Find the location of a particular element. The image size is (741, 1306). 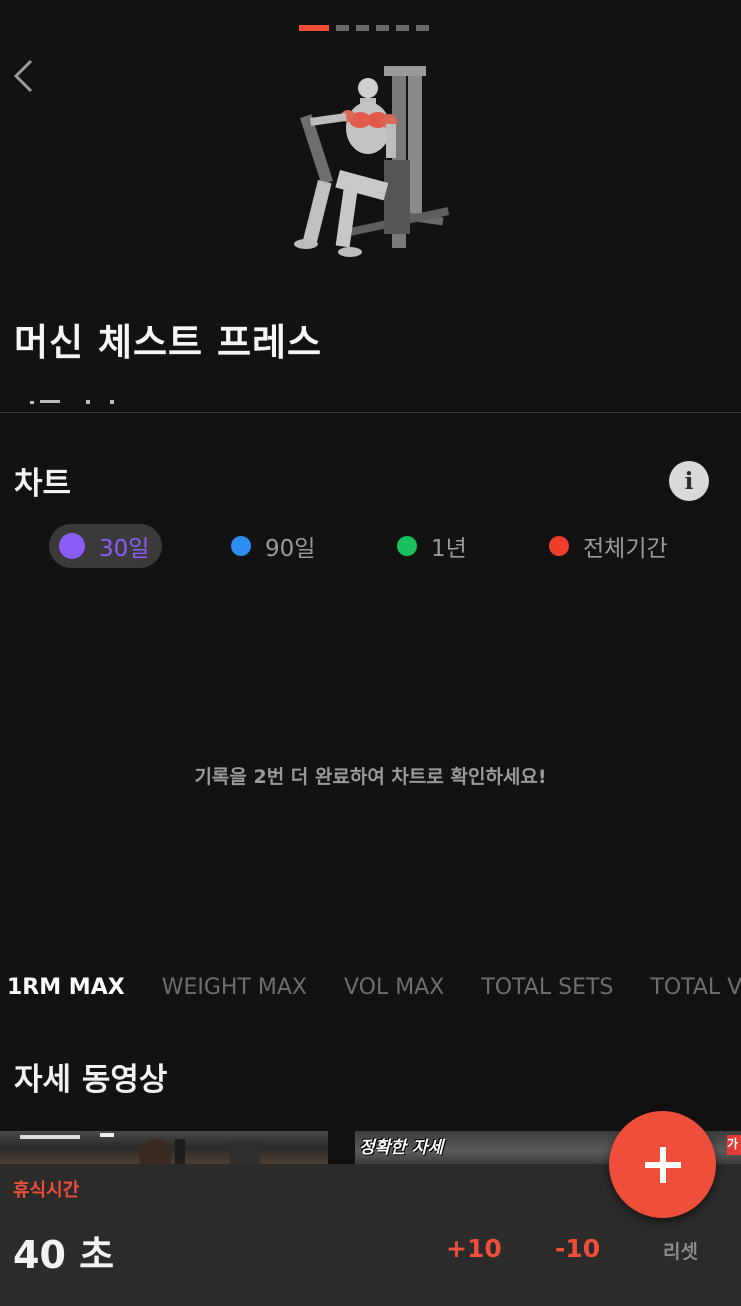

period-label: 1년 is located at coordinates (449, 549).